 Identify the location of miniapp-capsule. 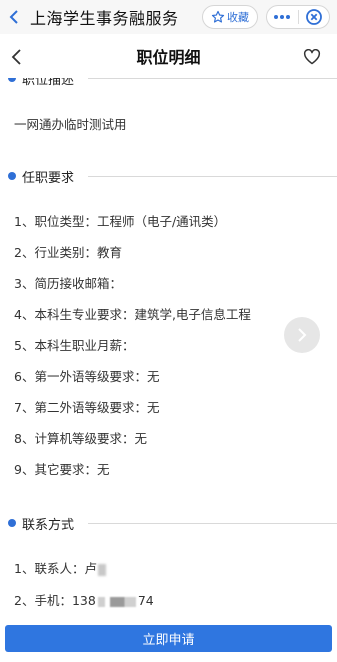
(298, 17).